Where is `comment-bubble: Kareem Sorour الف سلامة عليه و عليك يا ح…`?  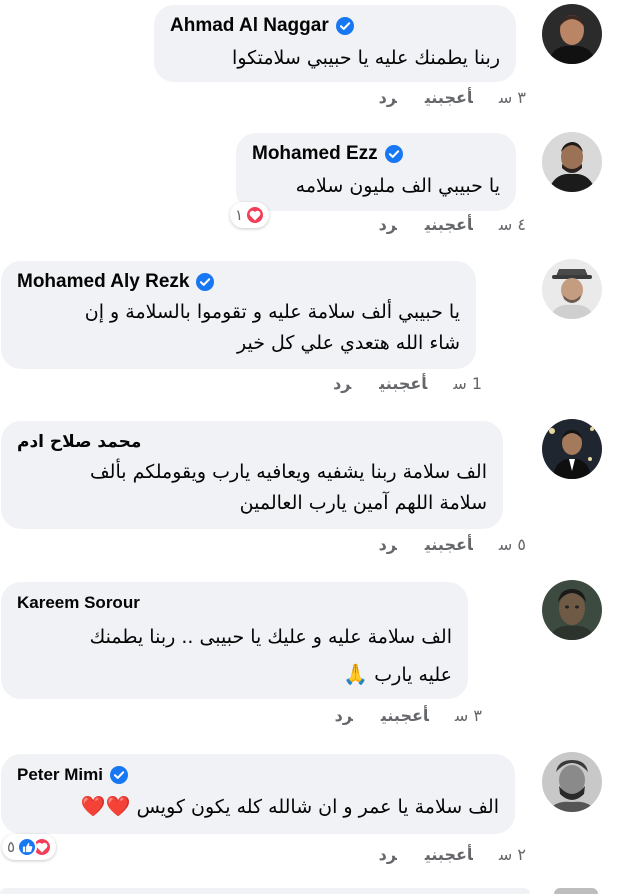
comment-bubble: Kareem Sorour الف سلامة عليه و عليك يا ح… is located at coordinates (234, 640).